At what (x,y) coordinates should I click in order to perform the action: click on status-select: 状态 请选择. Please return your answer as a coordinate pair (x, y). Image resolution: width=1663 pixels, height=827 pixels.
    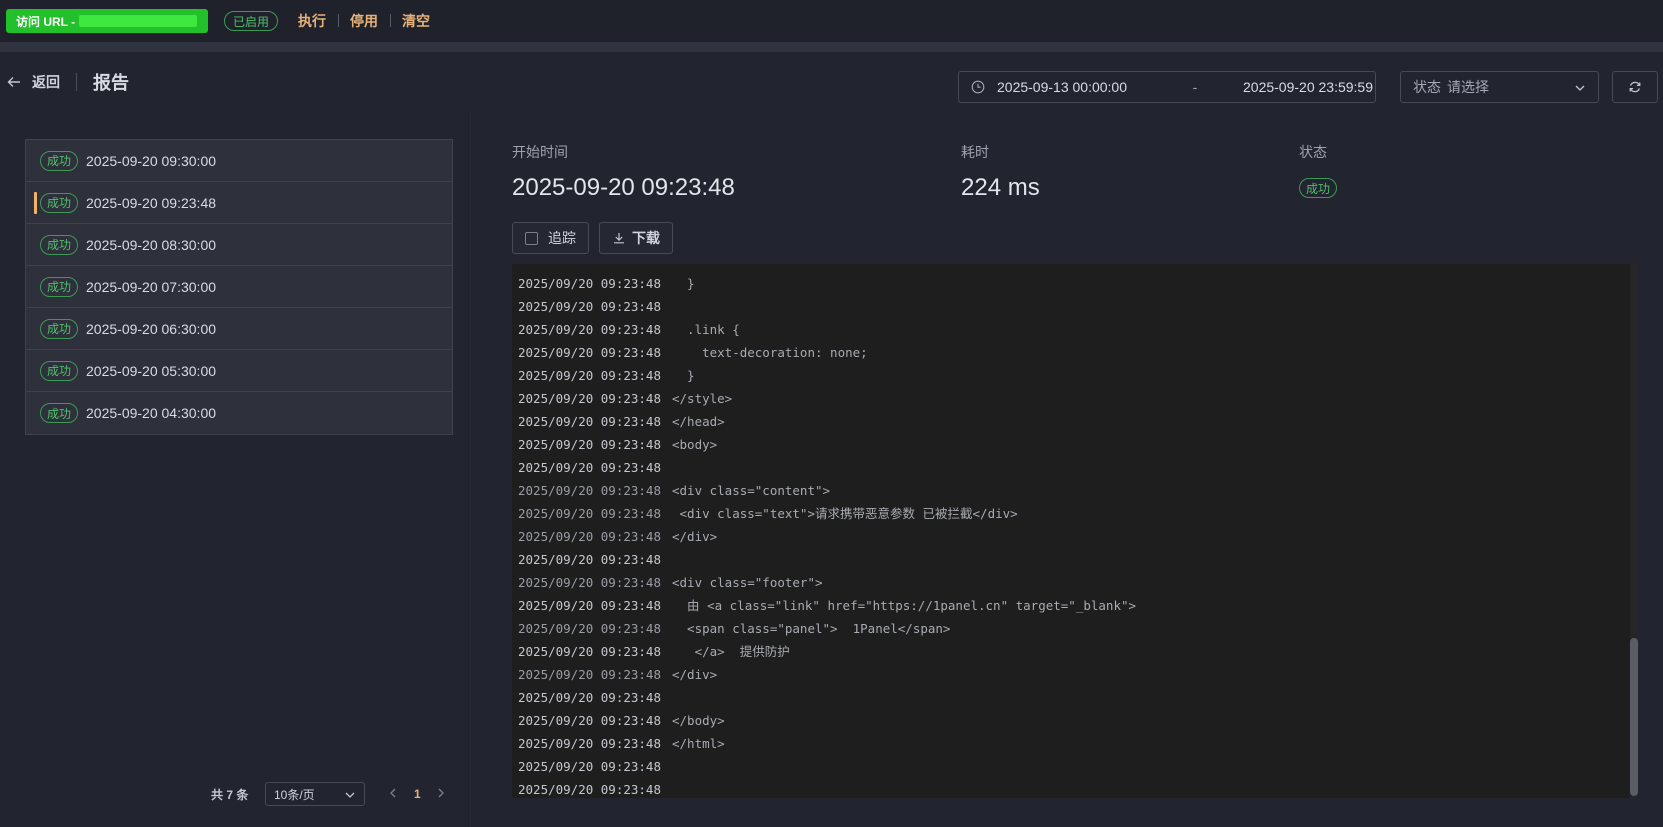
    Looking at the image, I should click on (1499, 87).